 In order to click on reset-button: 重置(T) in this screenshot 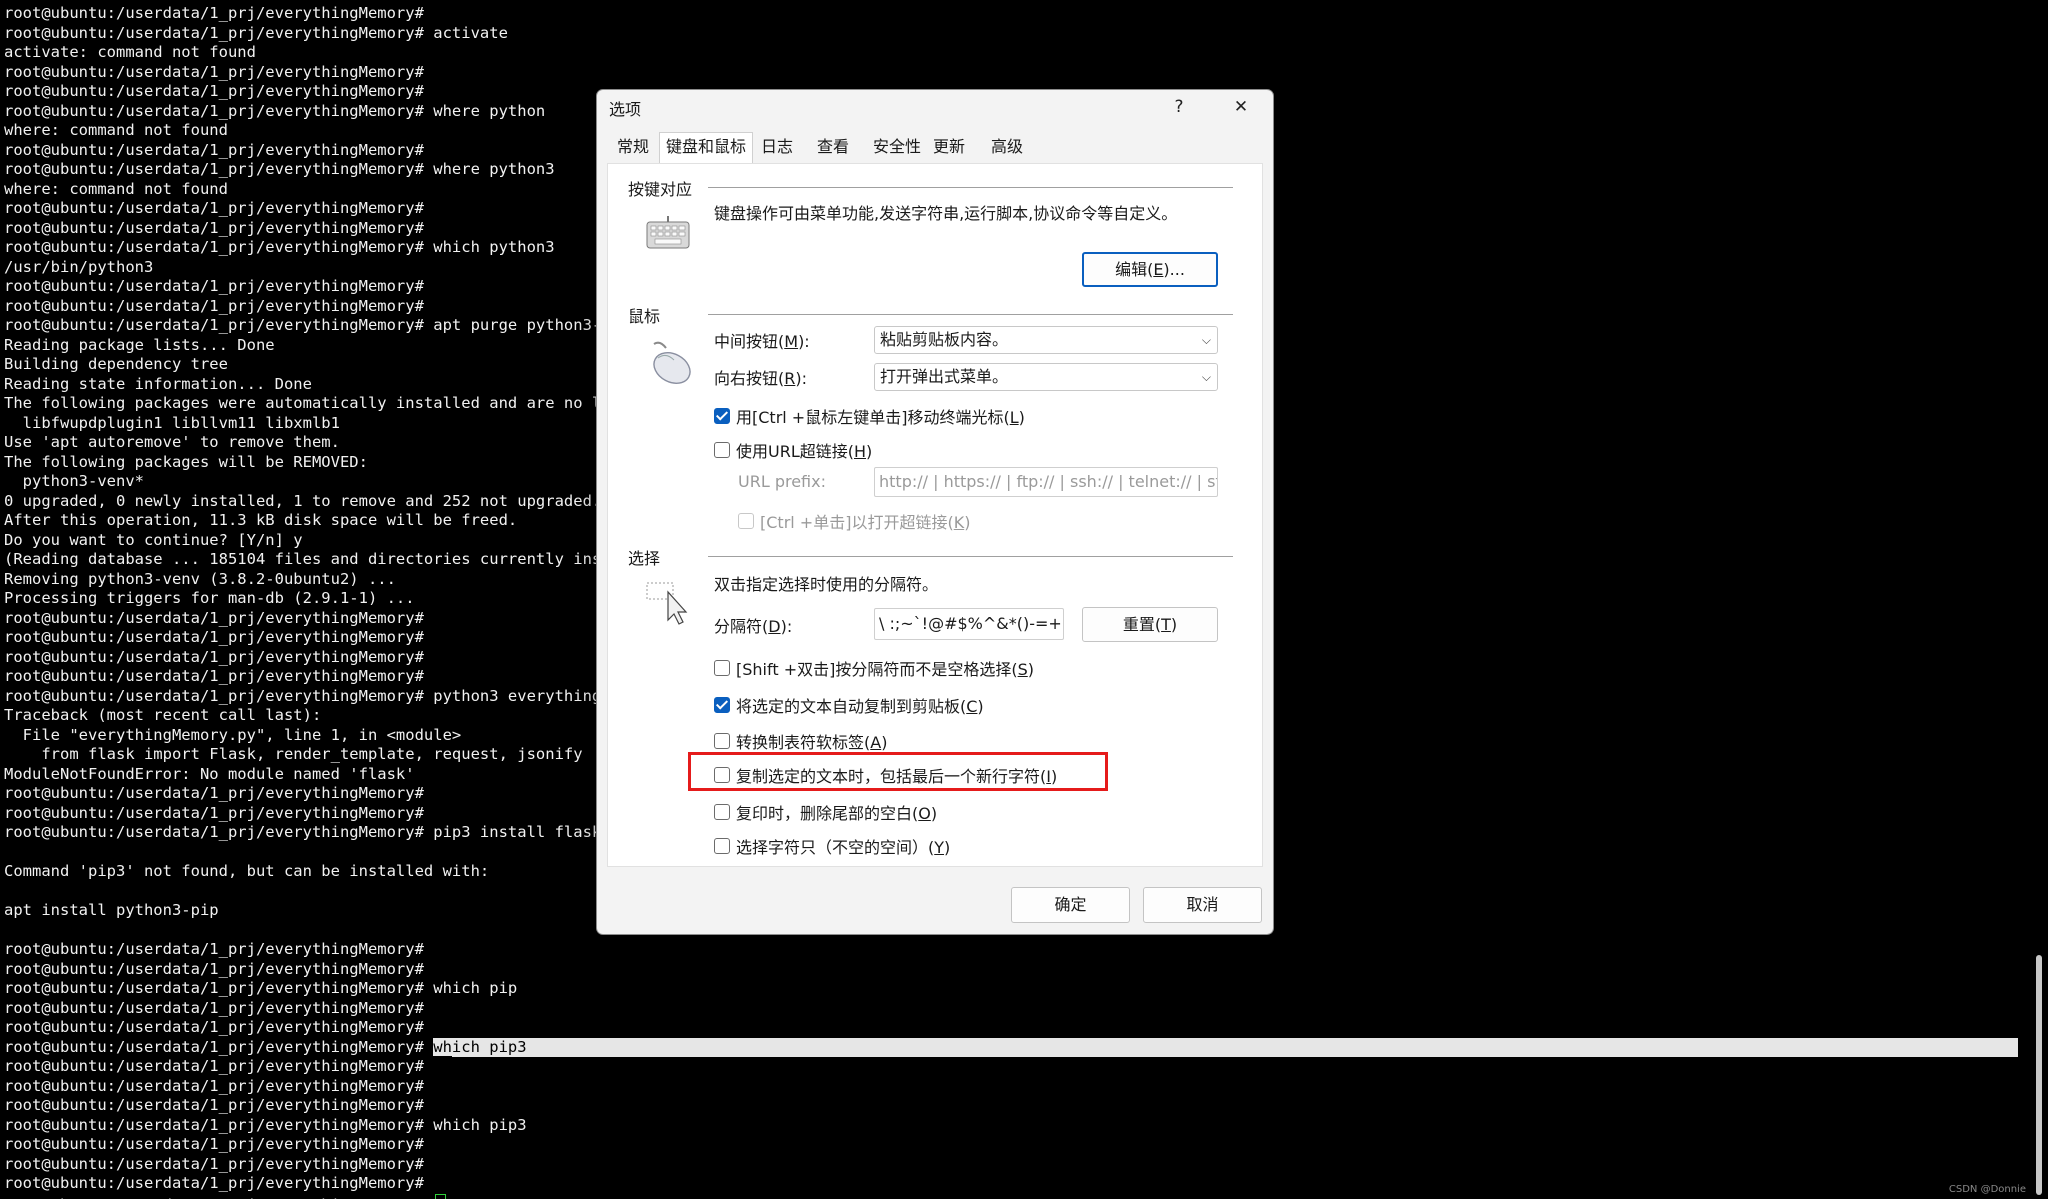, I will do `click(1150, 624)`.